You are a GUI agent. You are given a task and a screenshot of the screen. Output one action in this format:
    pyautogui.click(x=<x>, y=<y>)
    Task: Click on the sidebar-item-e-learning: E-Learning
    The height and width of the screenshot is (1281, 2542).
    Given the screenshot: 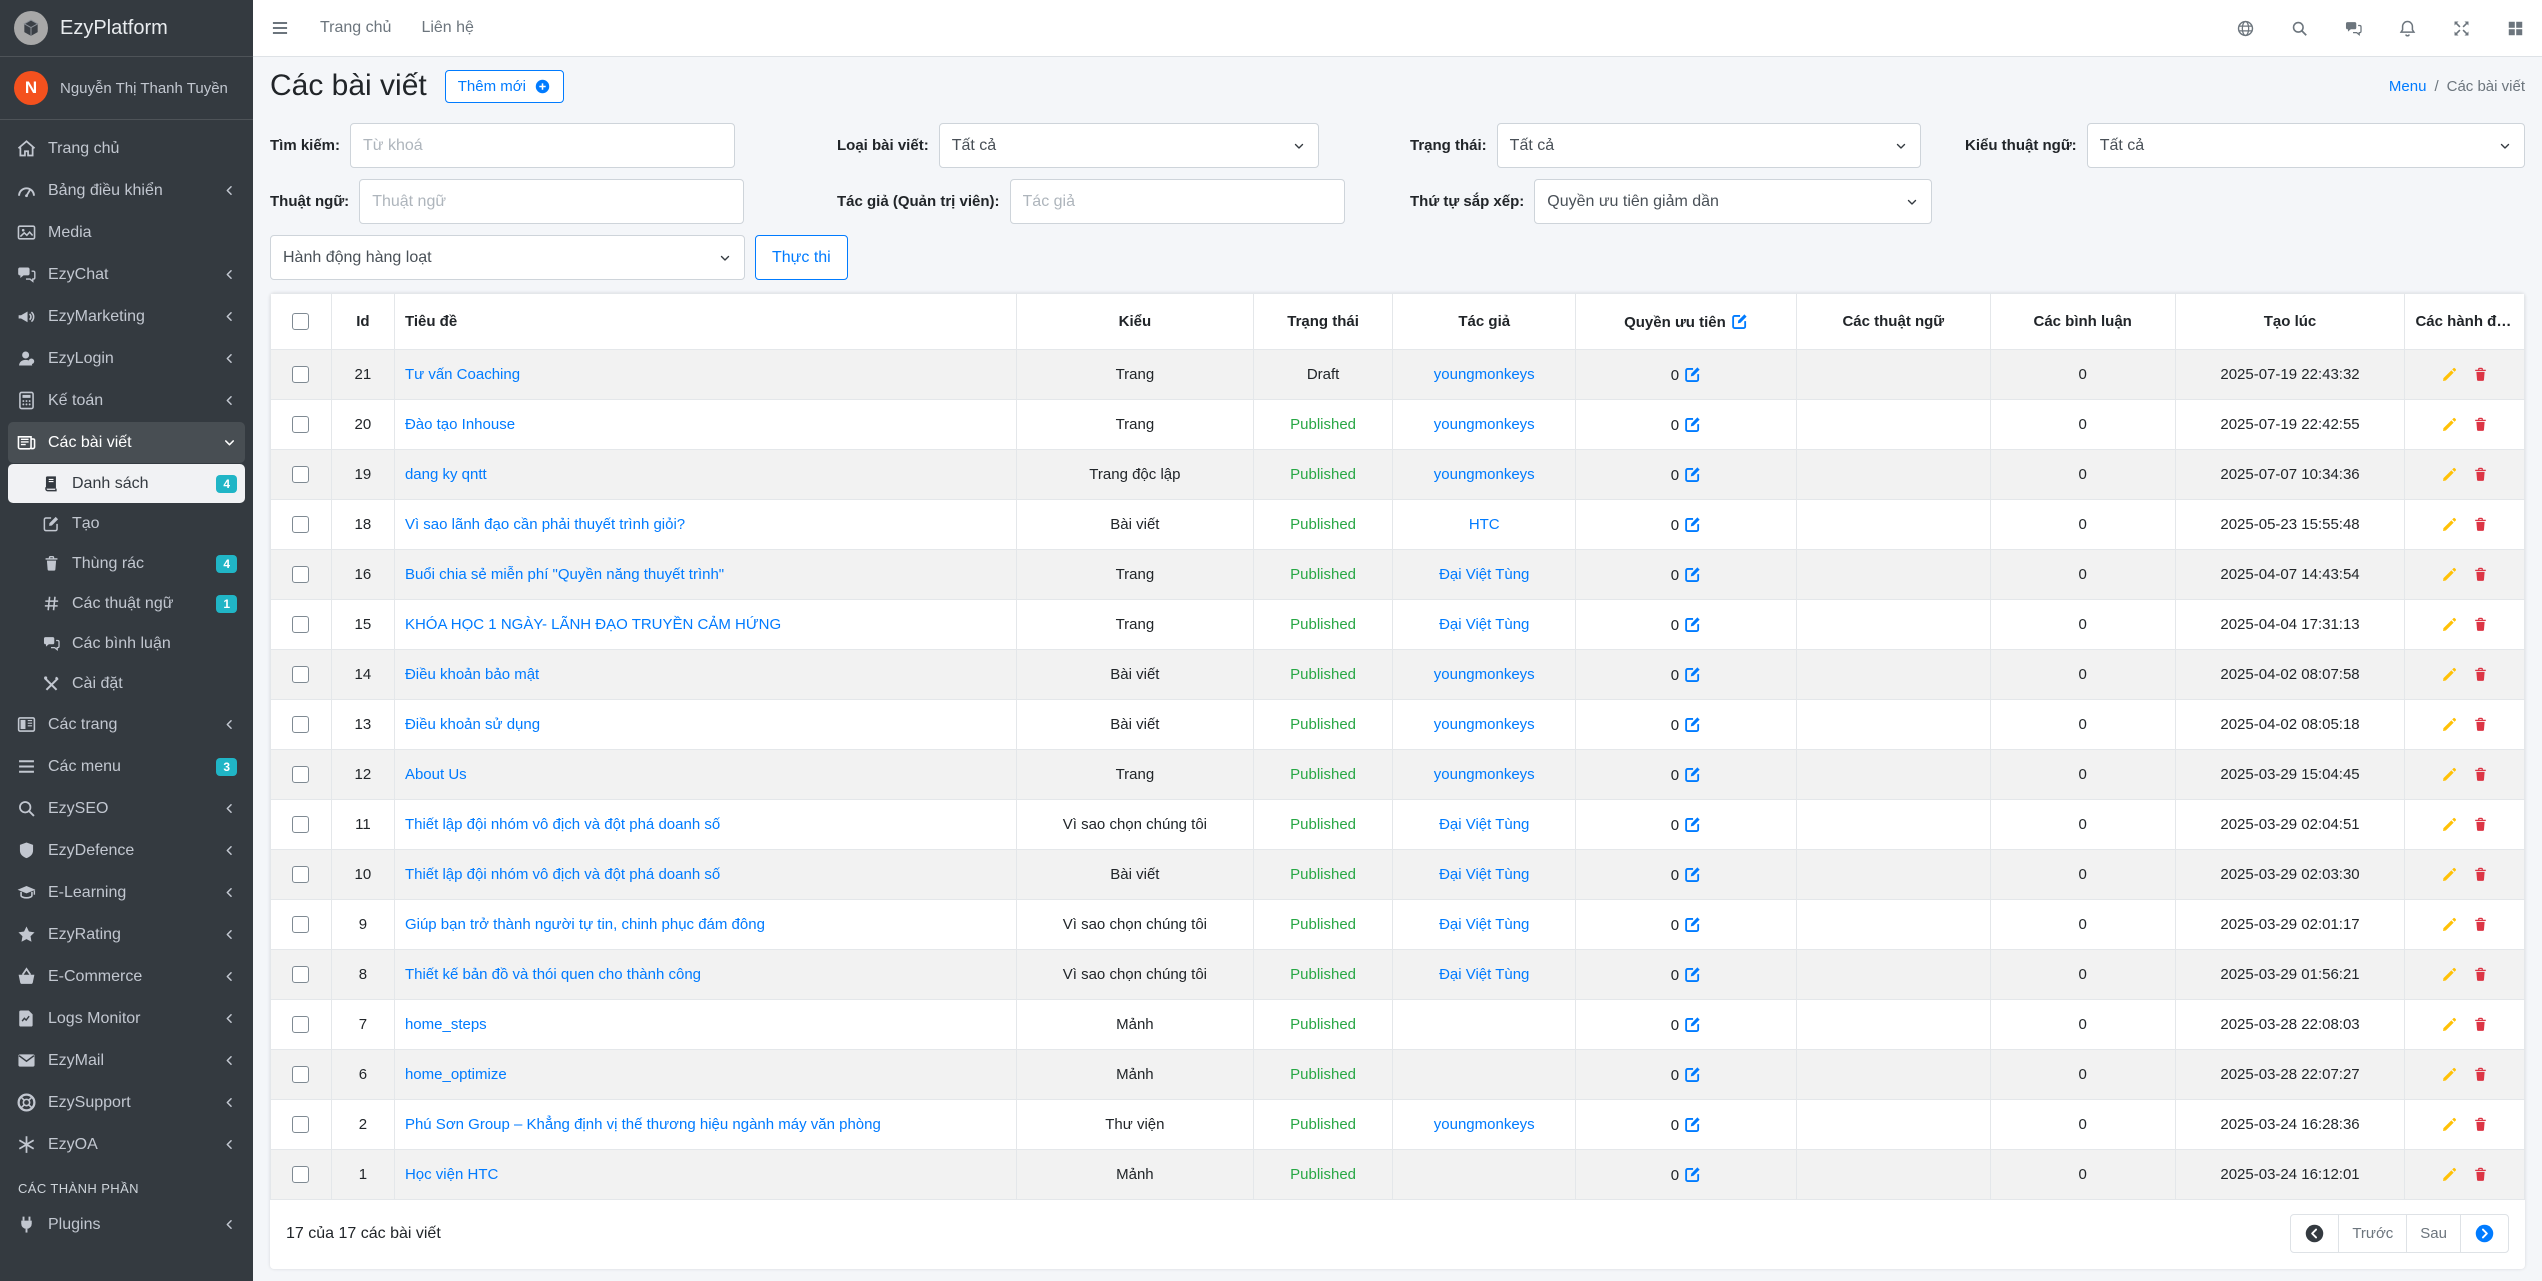 What is the action you would take?
    pyautogui.click(x=126, y=892)
    